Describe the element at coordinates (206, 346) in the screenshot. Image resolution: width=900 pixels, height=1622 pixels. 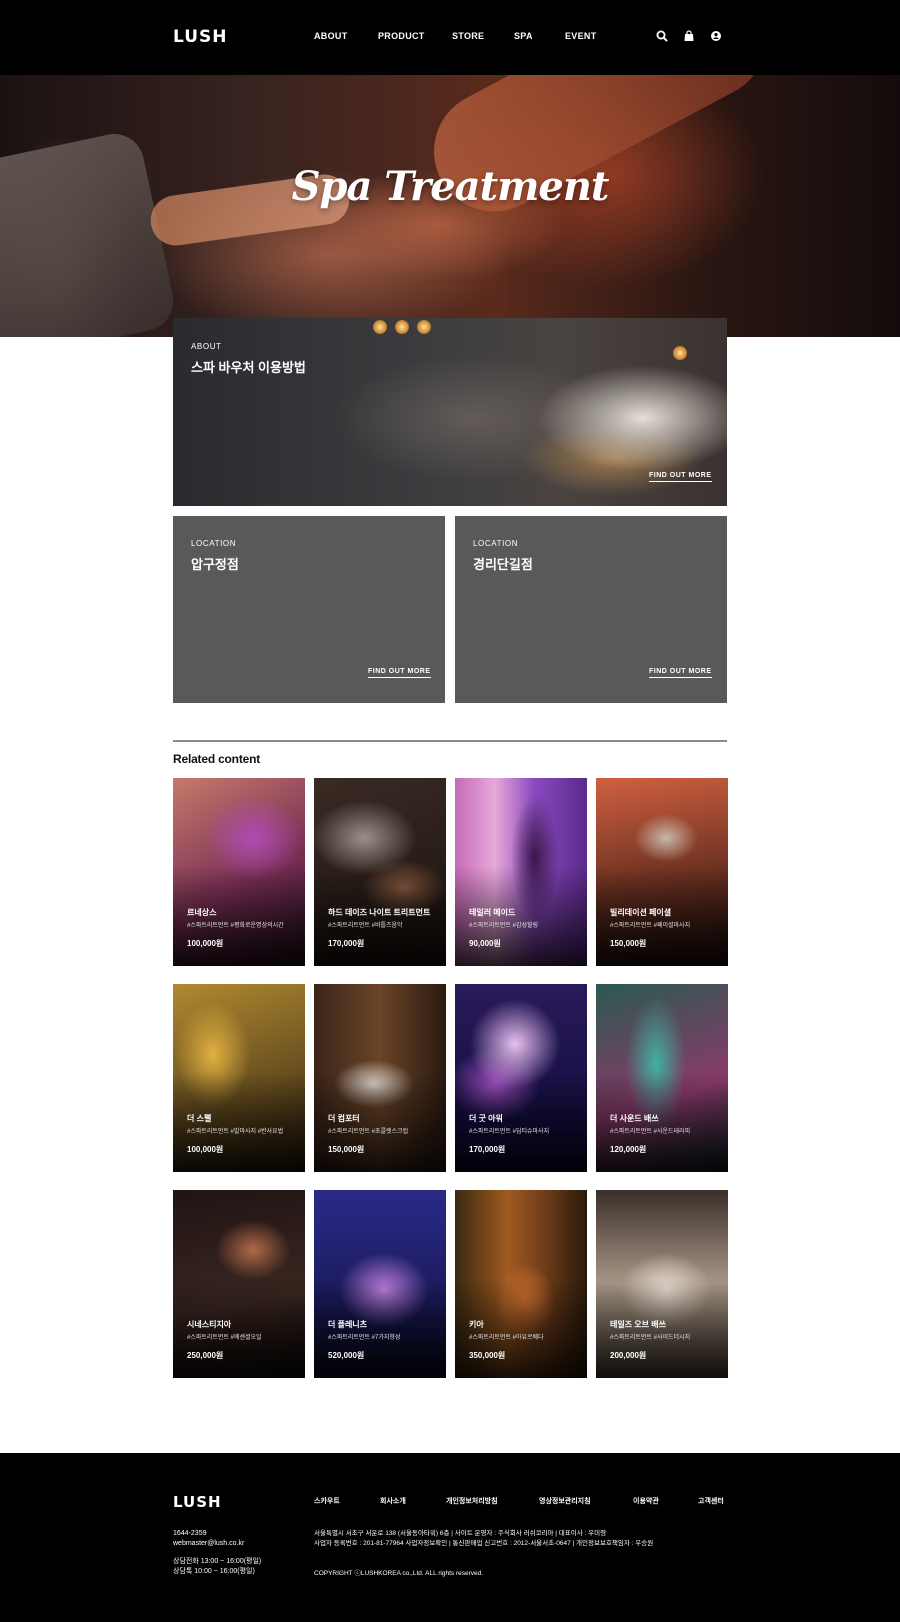
I see `card-eyebrow: ABOUT` at that location.